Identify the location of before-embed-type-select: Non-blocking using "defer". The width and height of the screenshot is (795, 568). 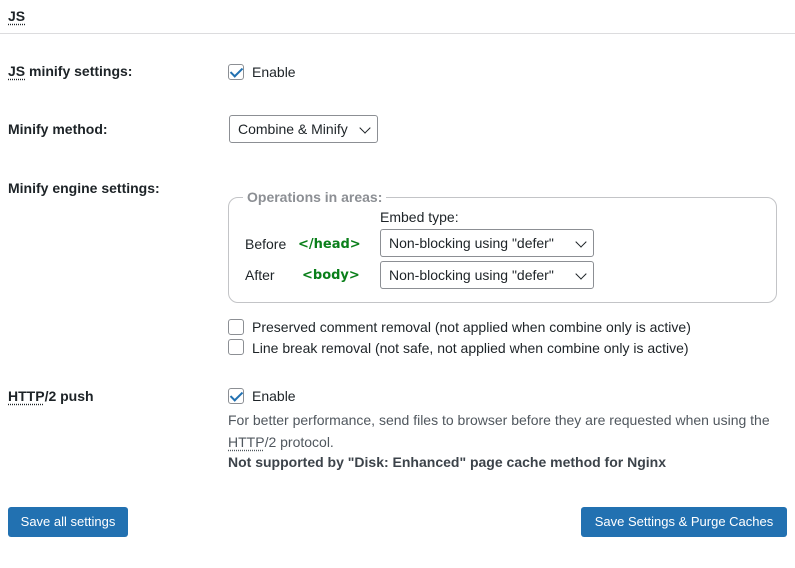
(487, 243).